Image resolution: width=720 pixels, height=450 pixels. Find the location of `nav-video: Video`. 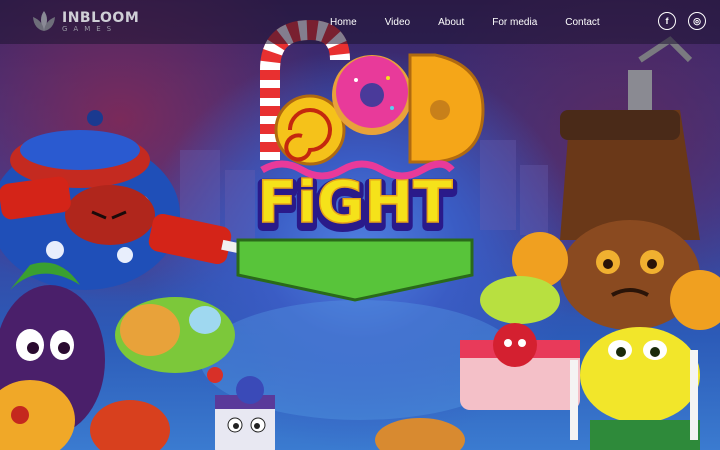

nav-video: Video is located at coordinates (397, 22).